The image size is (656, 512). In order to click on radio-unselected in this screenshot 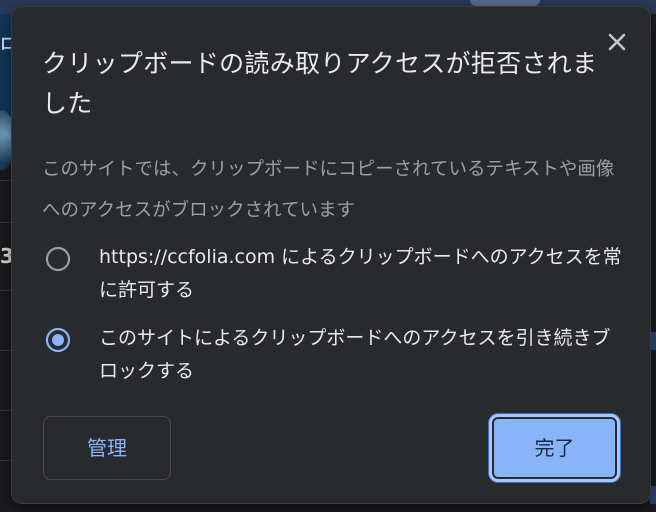, I will do `click(58, 259)`.